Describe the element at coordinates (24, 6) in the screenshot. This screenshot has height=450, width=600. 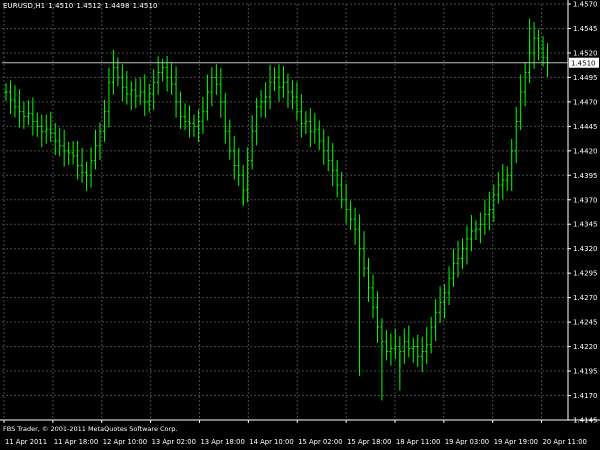
I see `symbol-label: EURUSD,H1` at that location.